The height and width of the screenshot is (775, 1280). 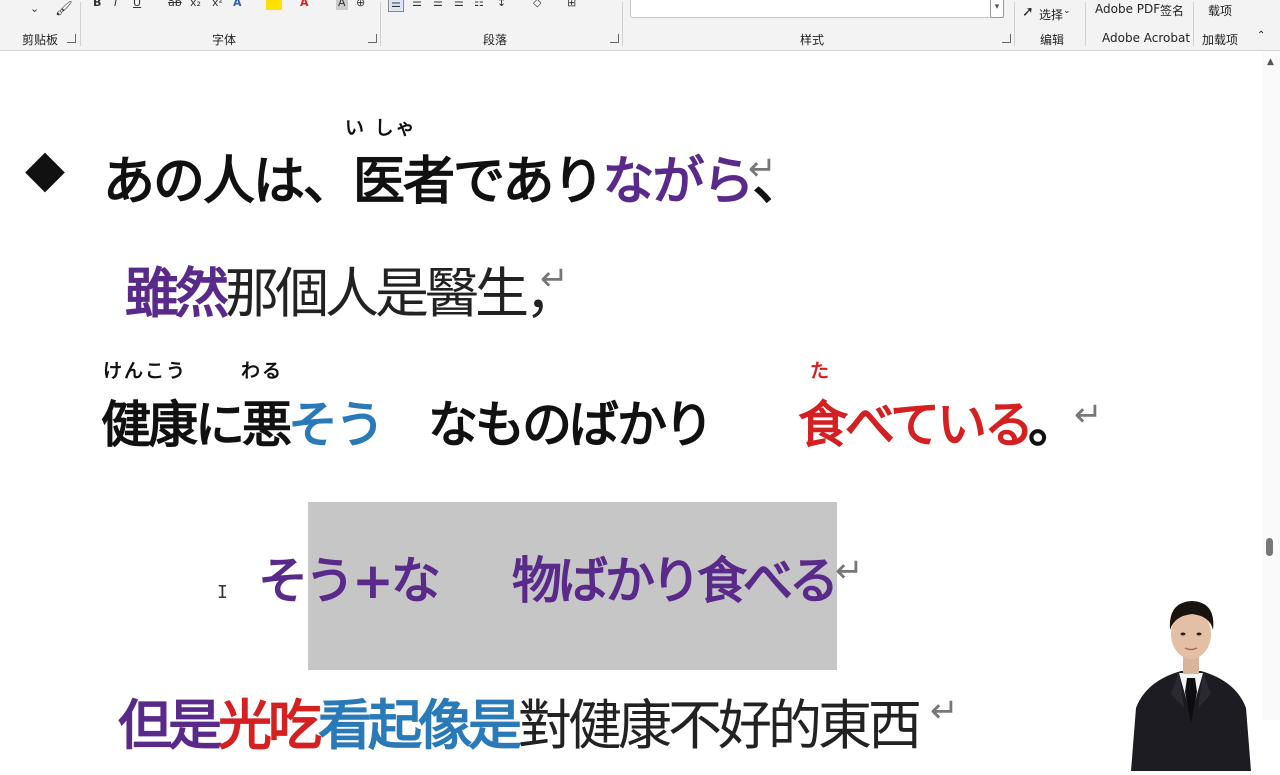 What do you see at coordinates (1051, 14) in the screenshot?
I see `select-button: 选择` at bounding box center [1051, 14].